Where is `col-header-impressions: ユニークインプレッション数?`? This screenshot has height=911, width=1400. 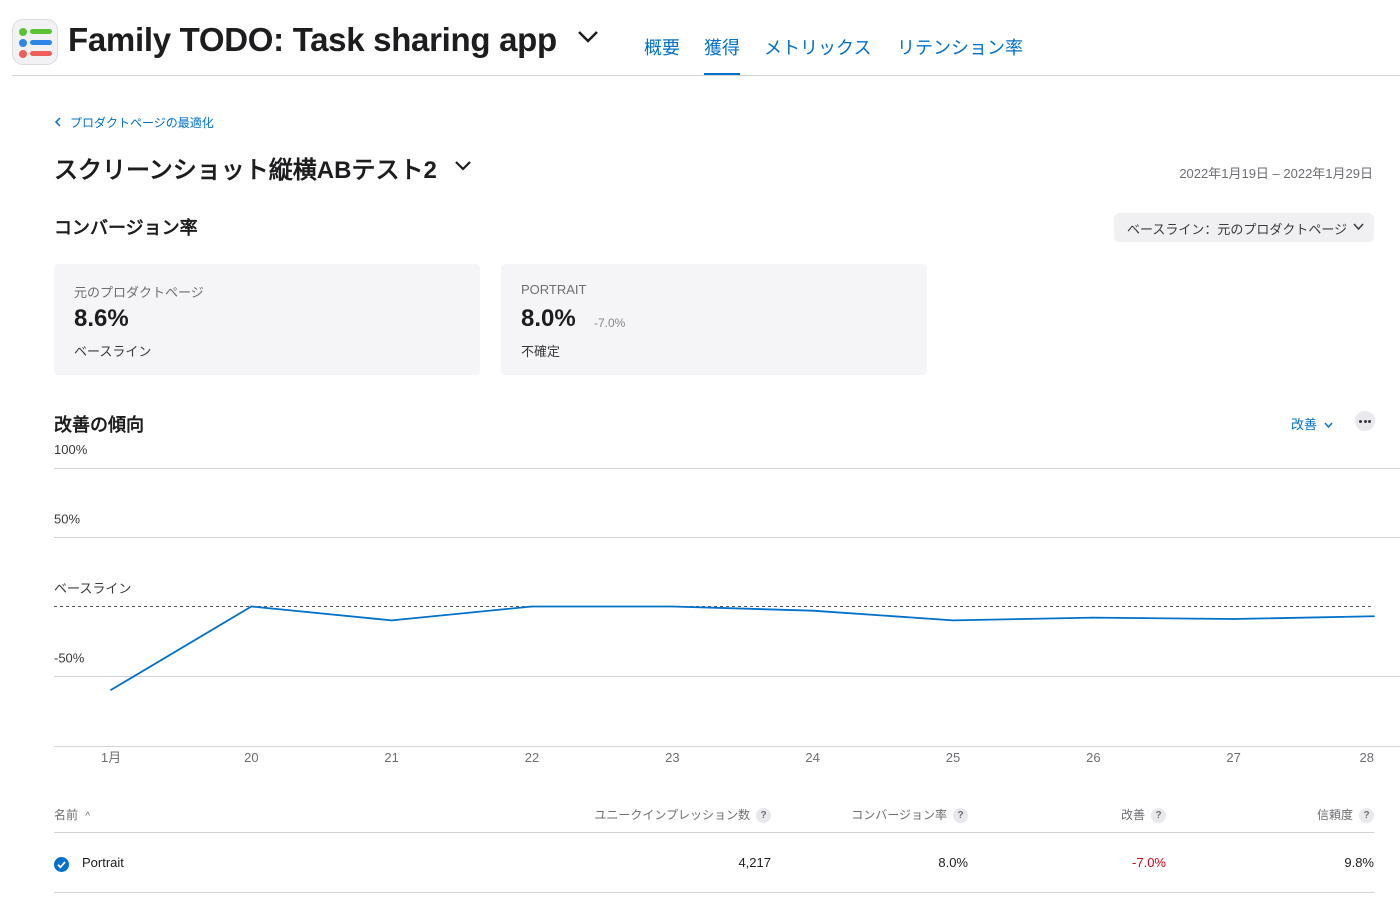
col-header-impressions: ユニークインプレッション数? is located at coordinates (682, 815).